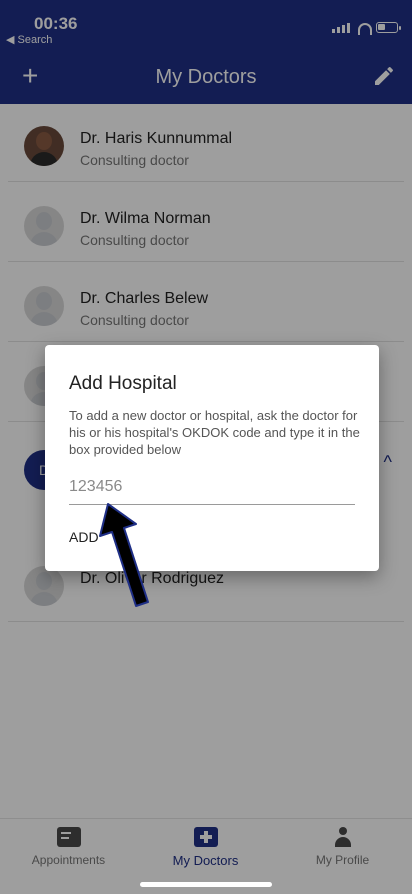 Image resolution: width=412 pixels, height=894 pixels. I want to click on arrow-annotation-icon, so click(124, 555).